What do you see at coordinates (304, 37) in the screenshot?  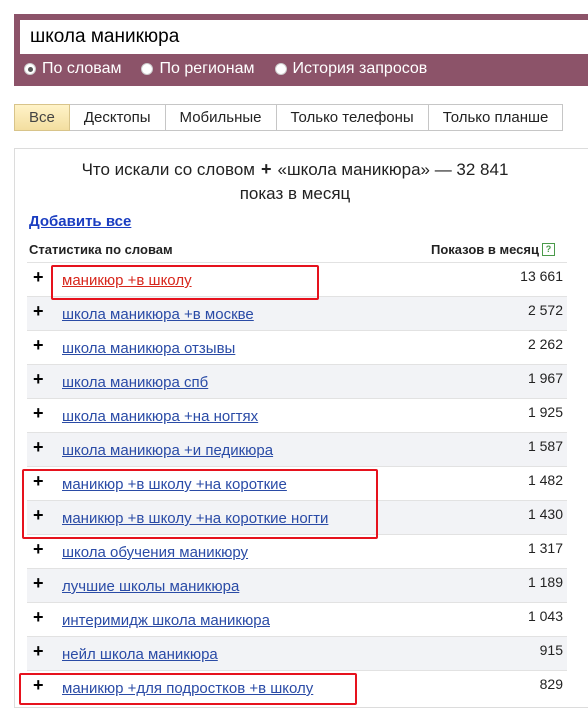 I see `search-input: школа маникюра` at bounding box center [304, 37].